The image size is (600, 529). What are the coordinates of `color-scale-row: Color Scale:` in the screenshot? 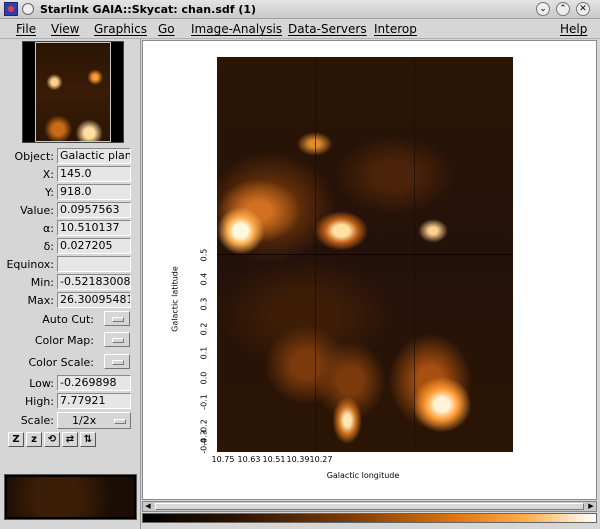 It's located at (70, 362).